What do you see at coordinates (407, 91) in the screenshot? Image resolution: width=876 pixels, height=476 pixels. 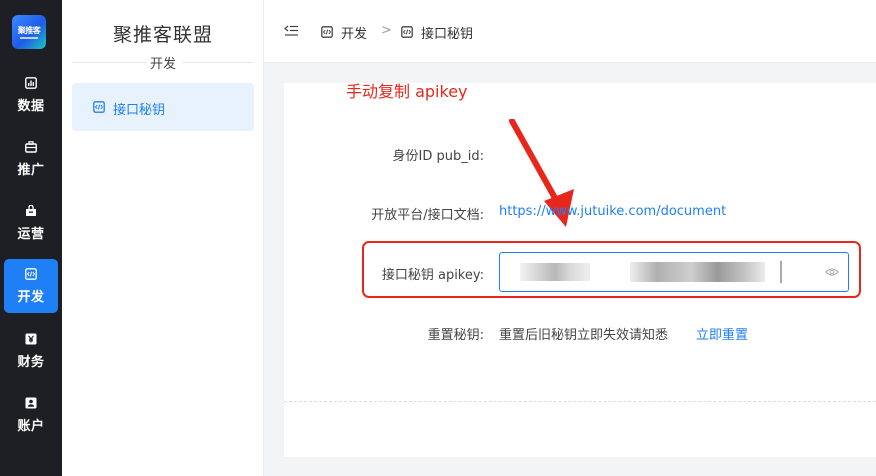 I see `annotation-text: 手动复制 apikey` at bounding box center [407, 91].